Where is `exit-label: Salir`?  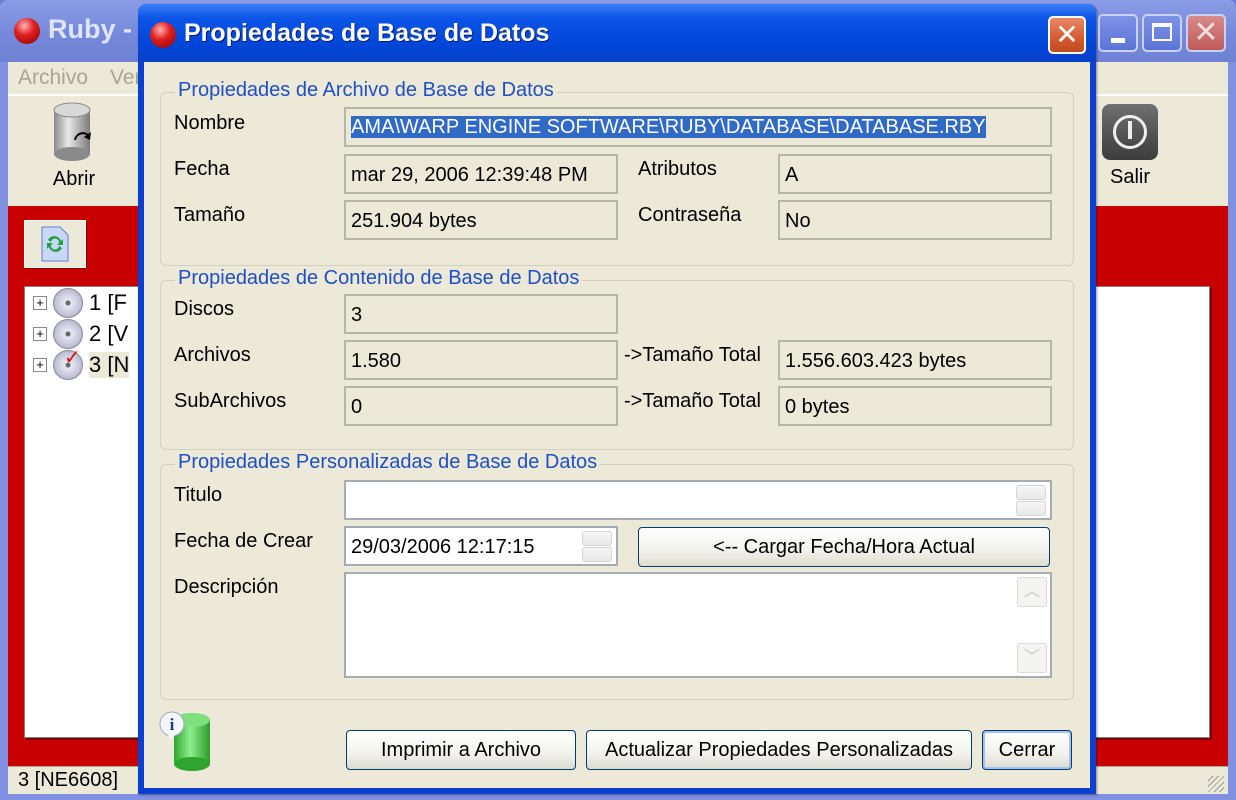
exit-label: Salir is located at coordinates (1129, 177).